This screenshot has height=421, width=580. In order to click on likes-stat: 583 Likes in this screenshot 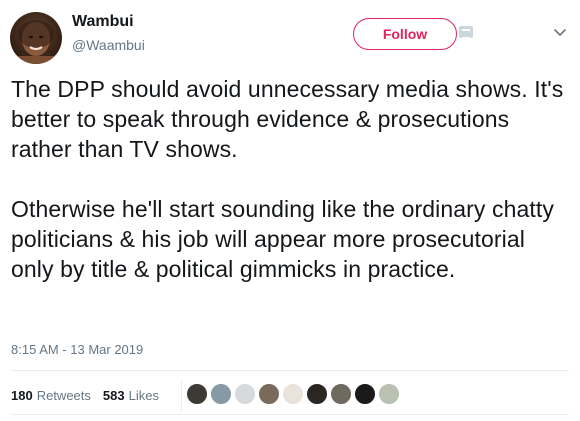, I will do `click(131, 395)`.